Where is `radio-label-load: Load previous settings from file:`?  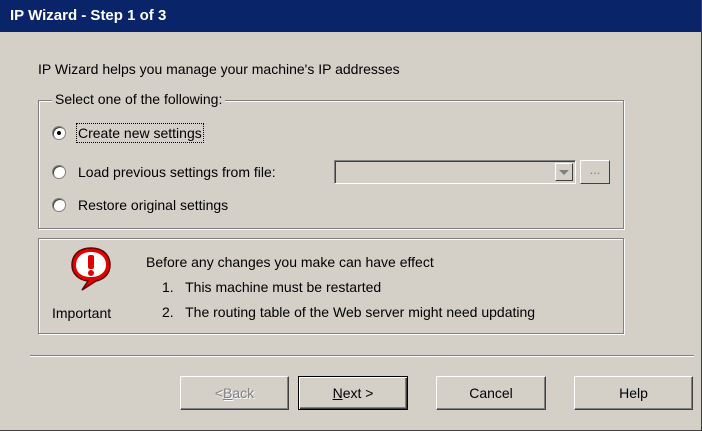 radio-label-load: Load previous settings from file: is located at coordinates (177, 172).